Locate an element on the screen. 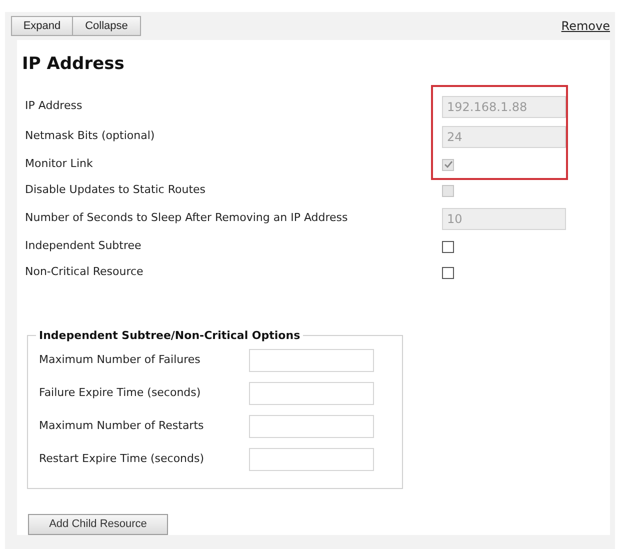  field-label: Disable Updates to Static Routes is located at coordinates (115, 190).